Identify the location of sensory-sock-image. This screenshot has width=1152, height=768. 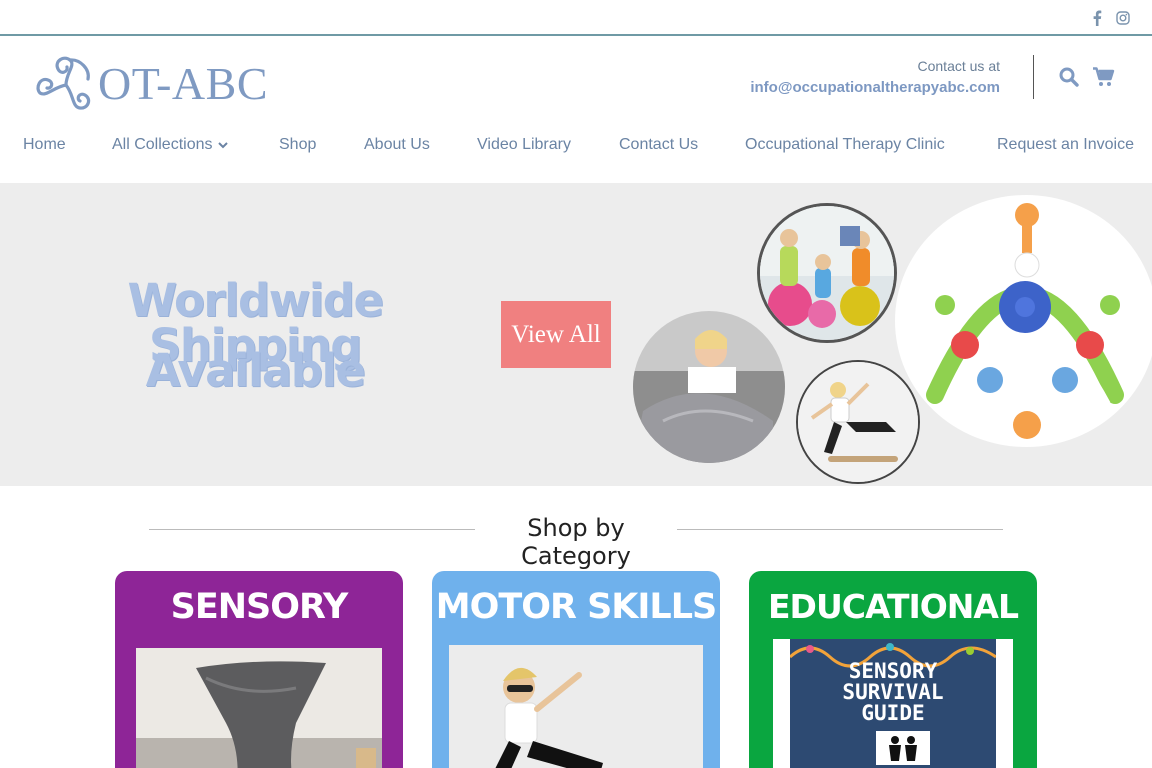
(259, 708).